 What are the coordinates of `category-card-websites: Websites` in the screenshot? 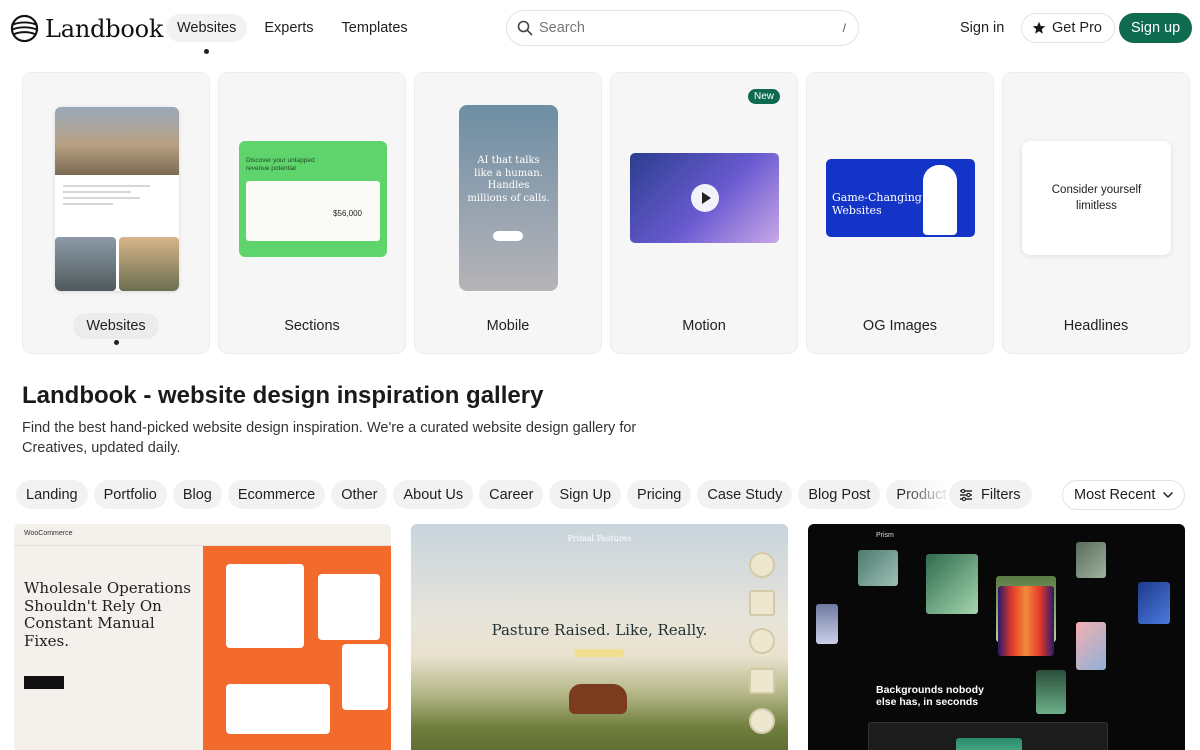 It's located at (116, 213).